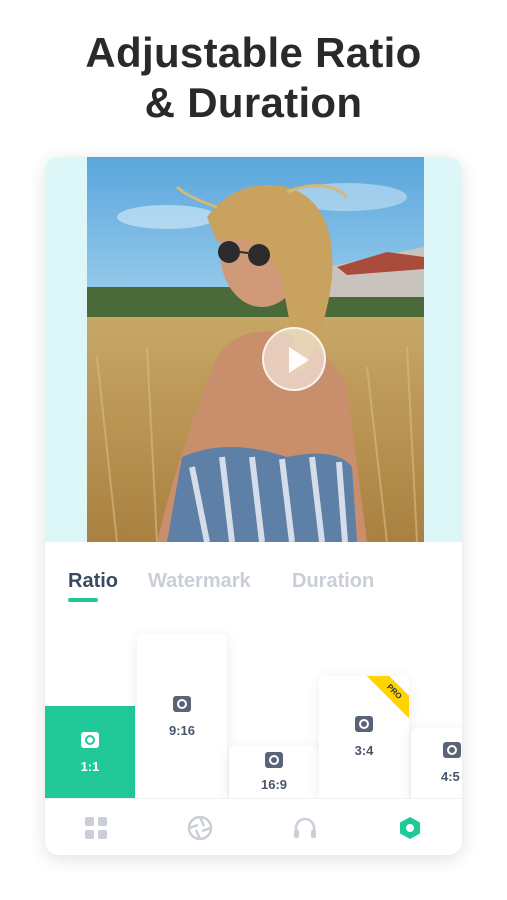 The height and width of the screenshot is (900, 507). I want to click on tab-ratio: Ratio, so click(93, 581).